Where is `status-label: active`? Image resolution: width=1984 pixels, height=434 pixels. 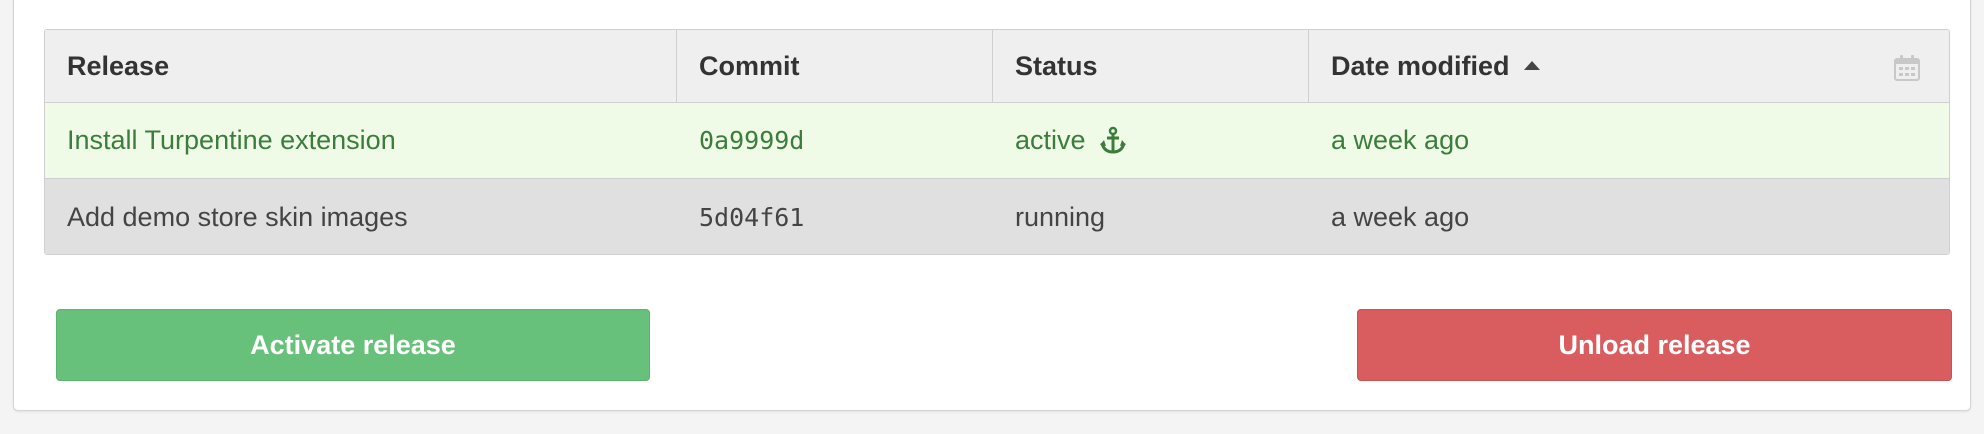
status-label: active is located at coordinates (1050, 140).